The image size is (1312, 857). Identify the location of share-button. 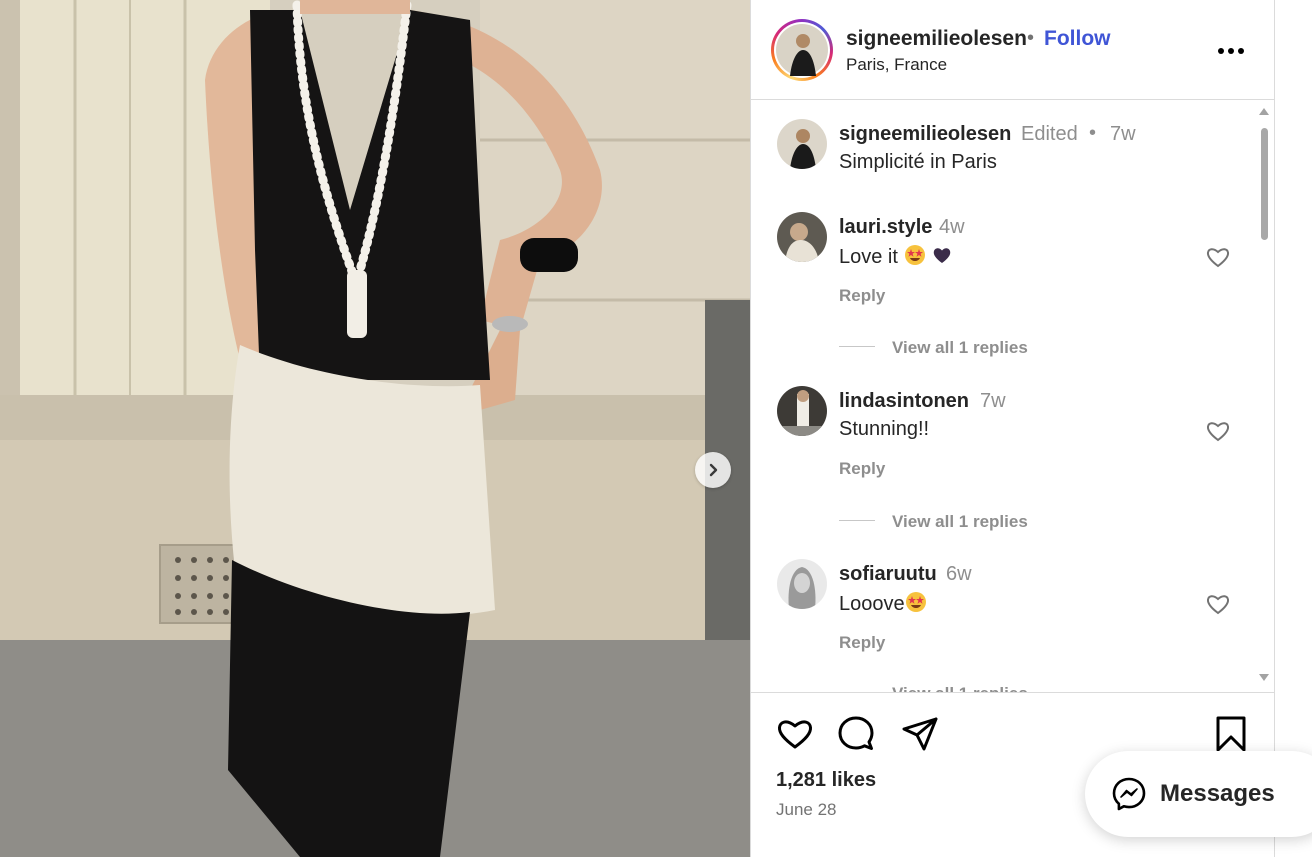
(920, 736).